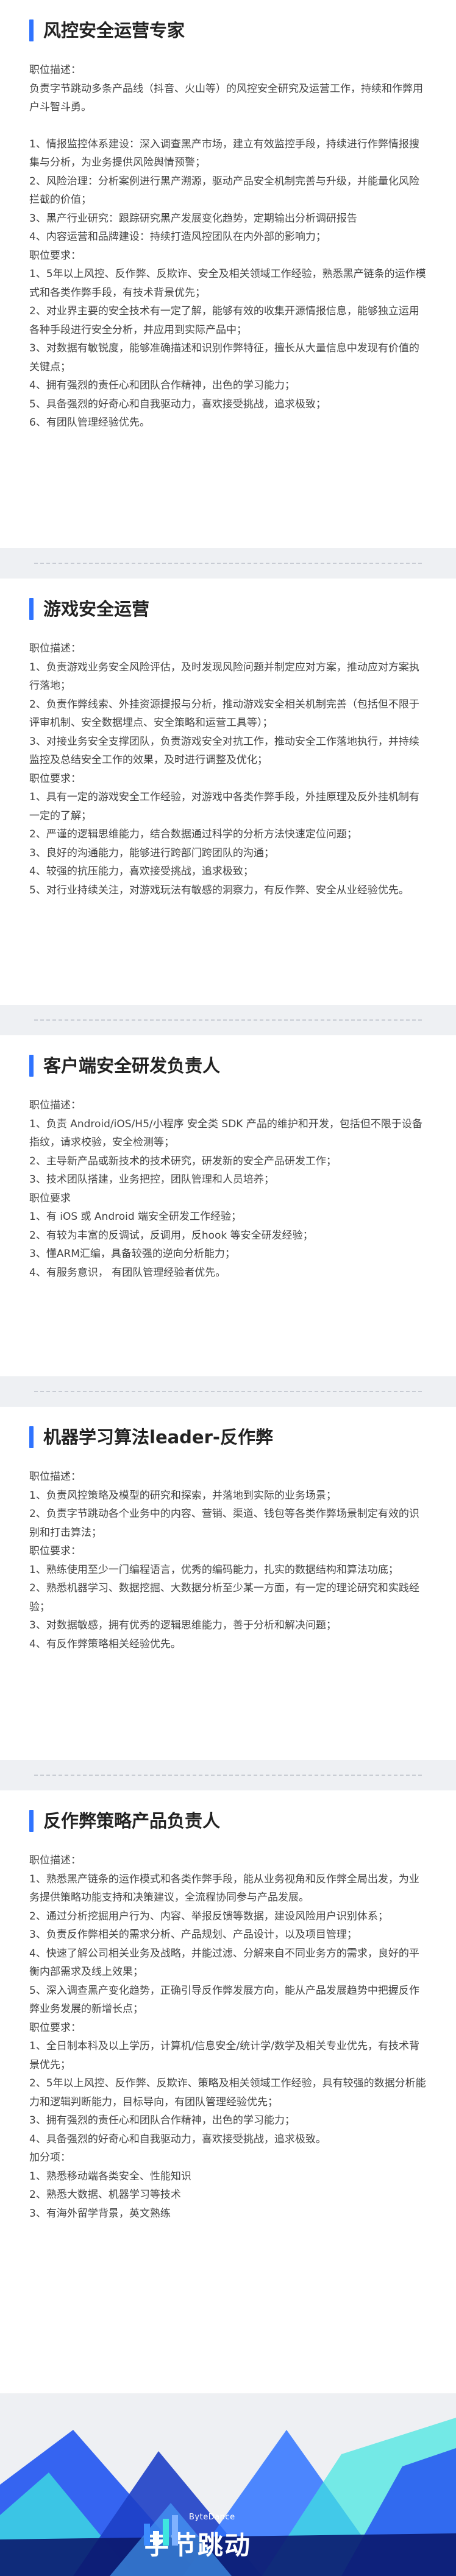 This screenshot has width=456, height=2576. I want to click on bytedance-logo-icon, so click(161, 2530).